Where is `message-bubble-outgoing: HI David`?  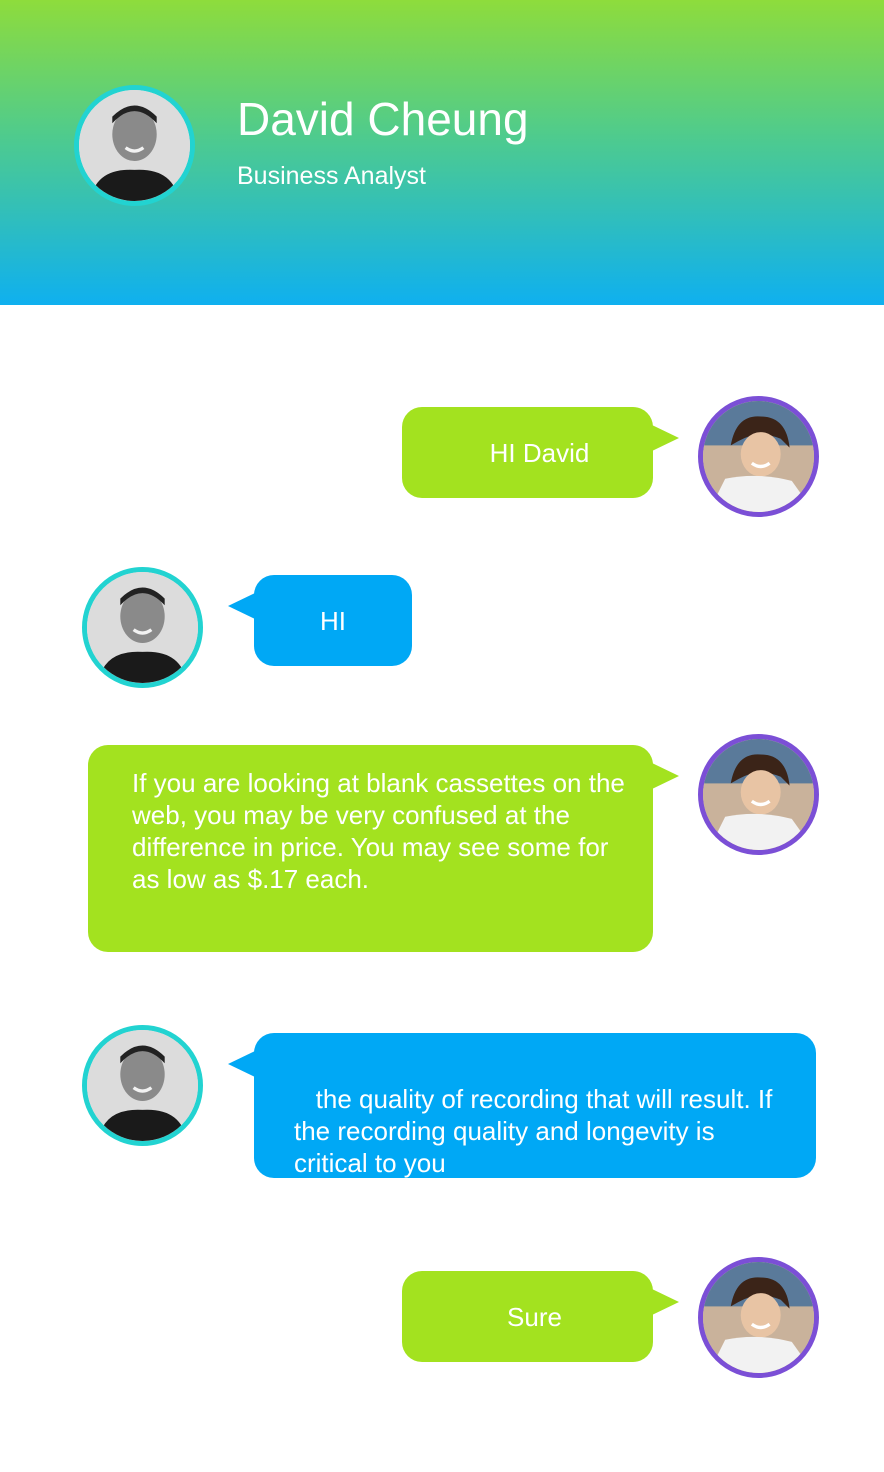 message-bubble-outgoing: HI David is located at coordinates (540, 452).